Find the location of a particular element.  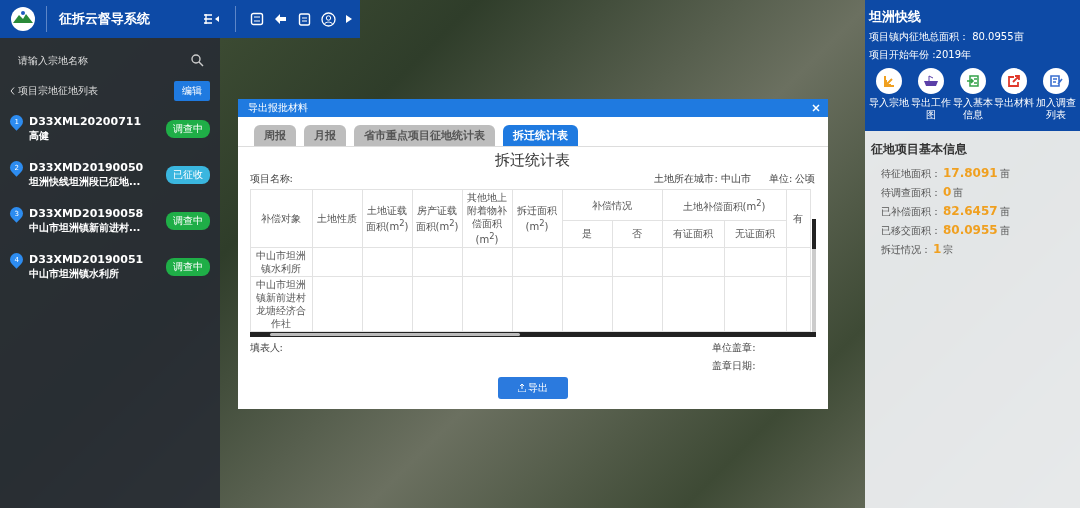

column-header: 土地证载面积(m$^{2}$) is located at coordinates (387, 218).